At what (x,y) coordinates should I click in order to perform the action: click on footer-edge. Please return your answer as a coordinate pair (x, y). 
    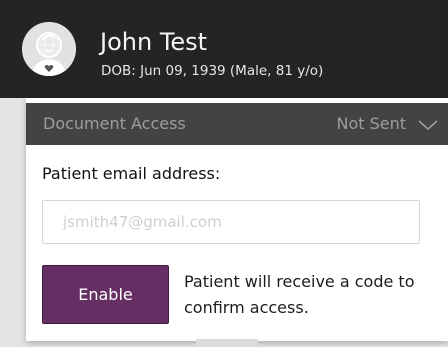
    Looking at the image, I should click on (227, 343).